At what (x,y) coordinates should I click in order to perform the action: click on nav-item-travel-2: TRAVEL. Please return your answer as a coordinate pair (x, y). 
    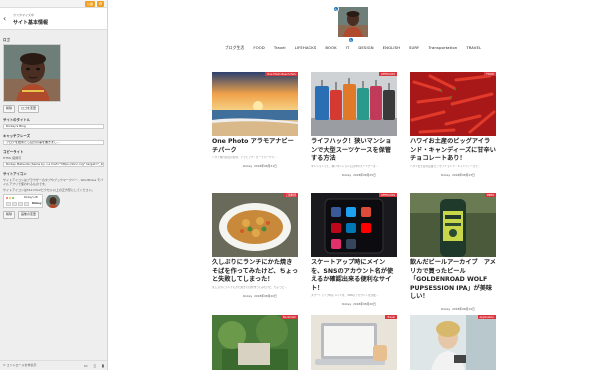
    Looking at the image, I should click on (473, 48).